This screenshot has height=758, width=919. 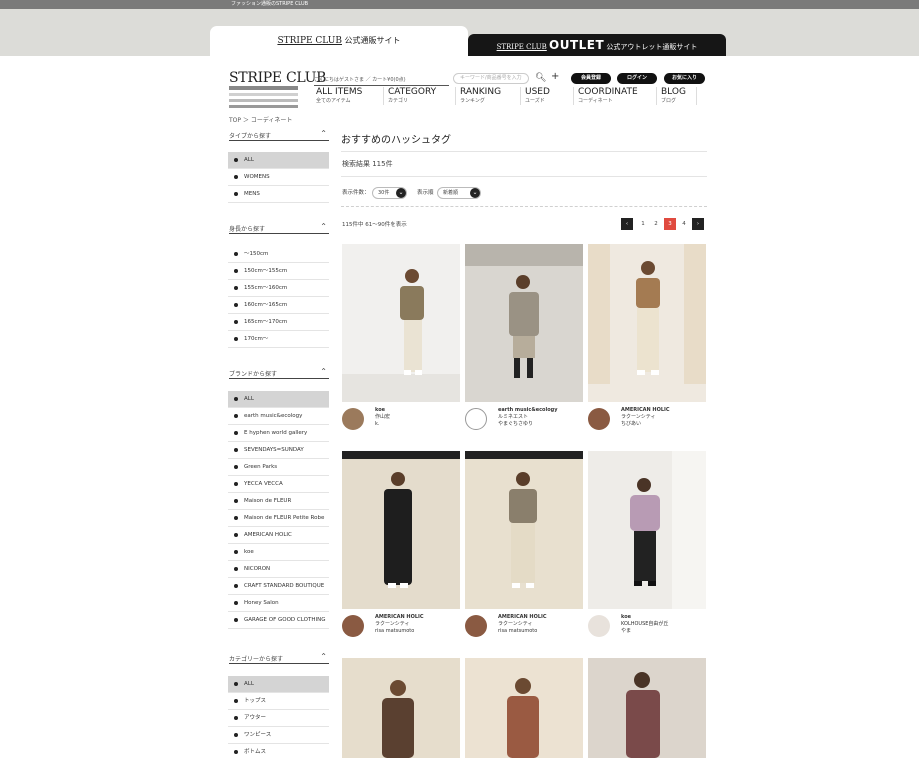 What do you see at coordinates (278, 194) in the screenshot?
I see `filter-type-mens: MENS` at bounding box center [278, 194].